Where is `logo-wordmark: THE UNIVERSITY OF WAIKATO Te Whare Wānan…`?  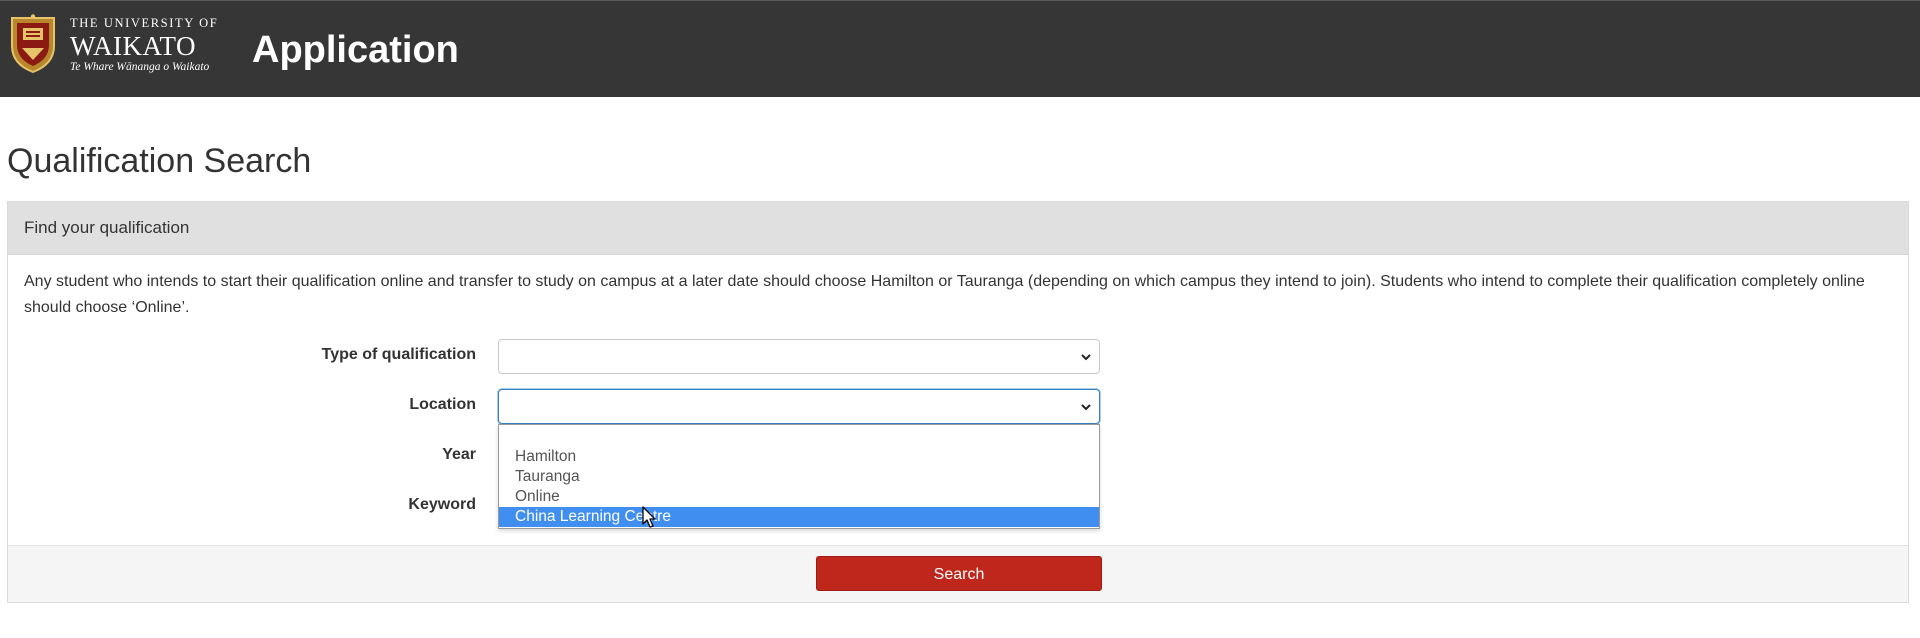 logo-wordmark: THE UNIVERSITY OF WAIKATO Te Whare Wānan… is located at coordinates (144, 44).